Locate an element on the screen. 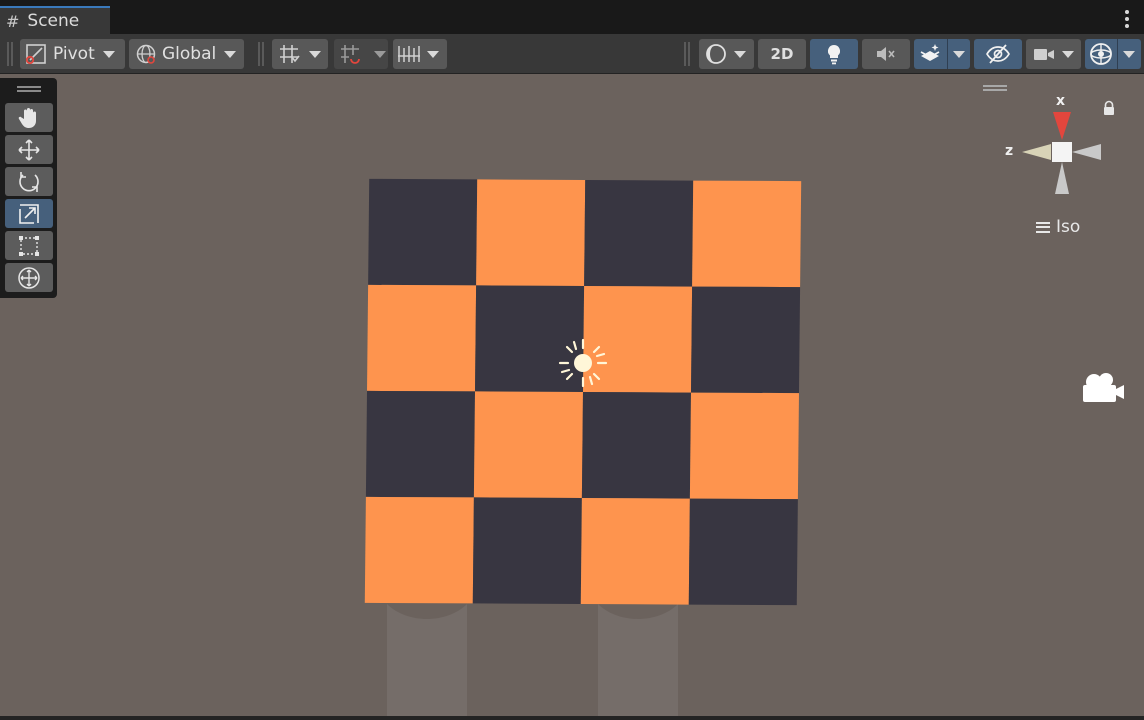  audio-toggle is located at coordinates (886, 54).